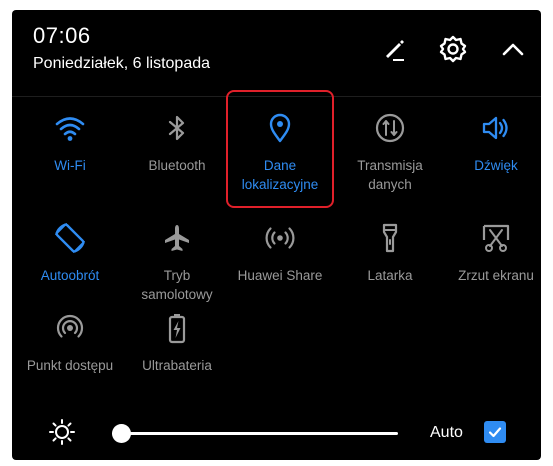  I want to click on tile-wifi-label: Wi-Fi, so click(70, 165).